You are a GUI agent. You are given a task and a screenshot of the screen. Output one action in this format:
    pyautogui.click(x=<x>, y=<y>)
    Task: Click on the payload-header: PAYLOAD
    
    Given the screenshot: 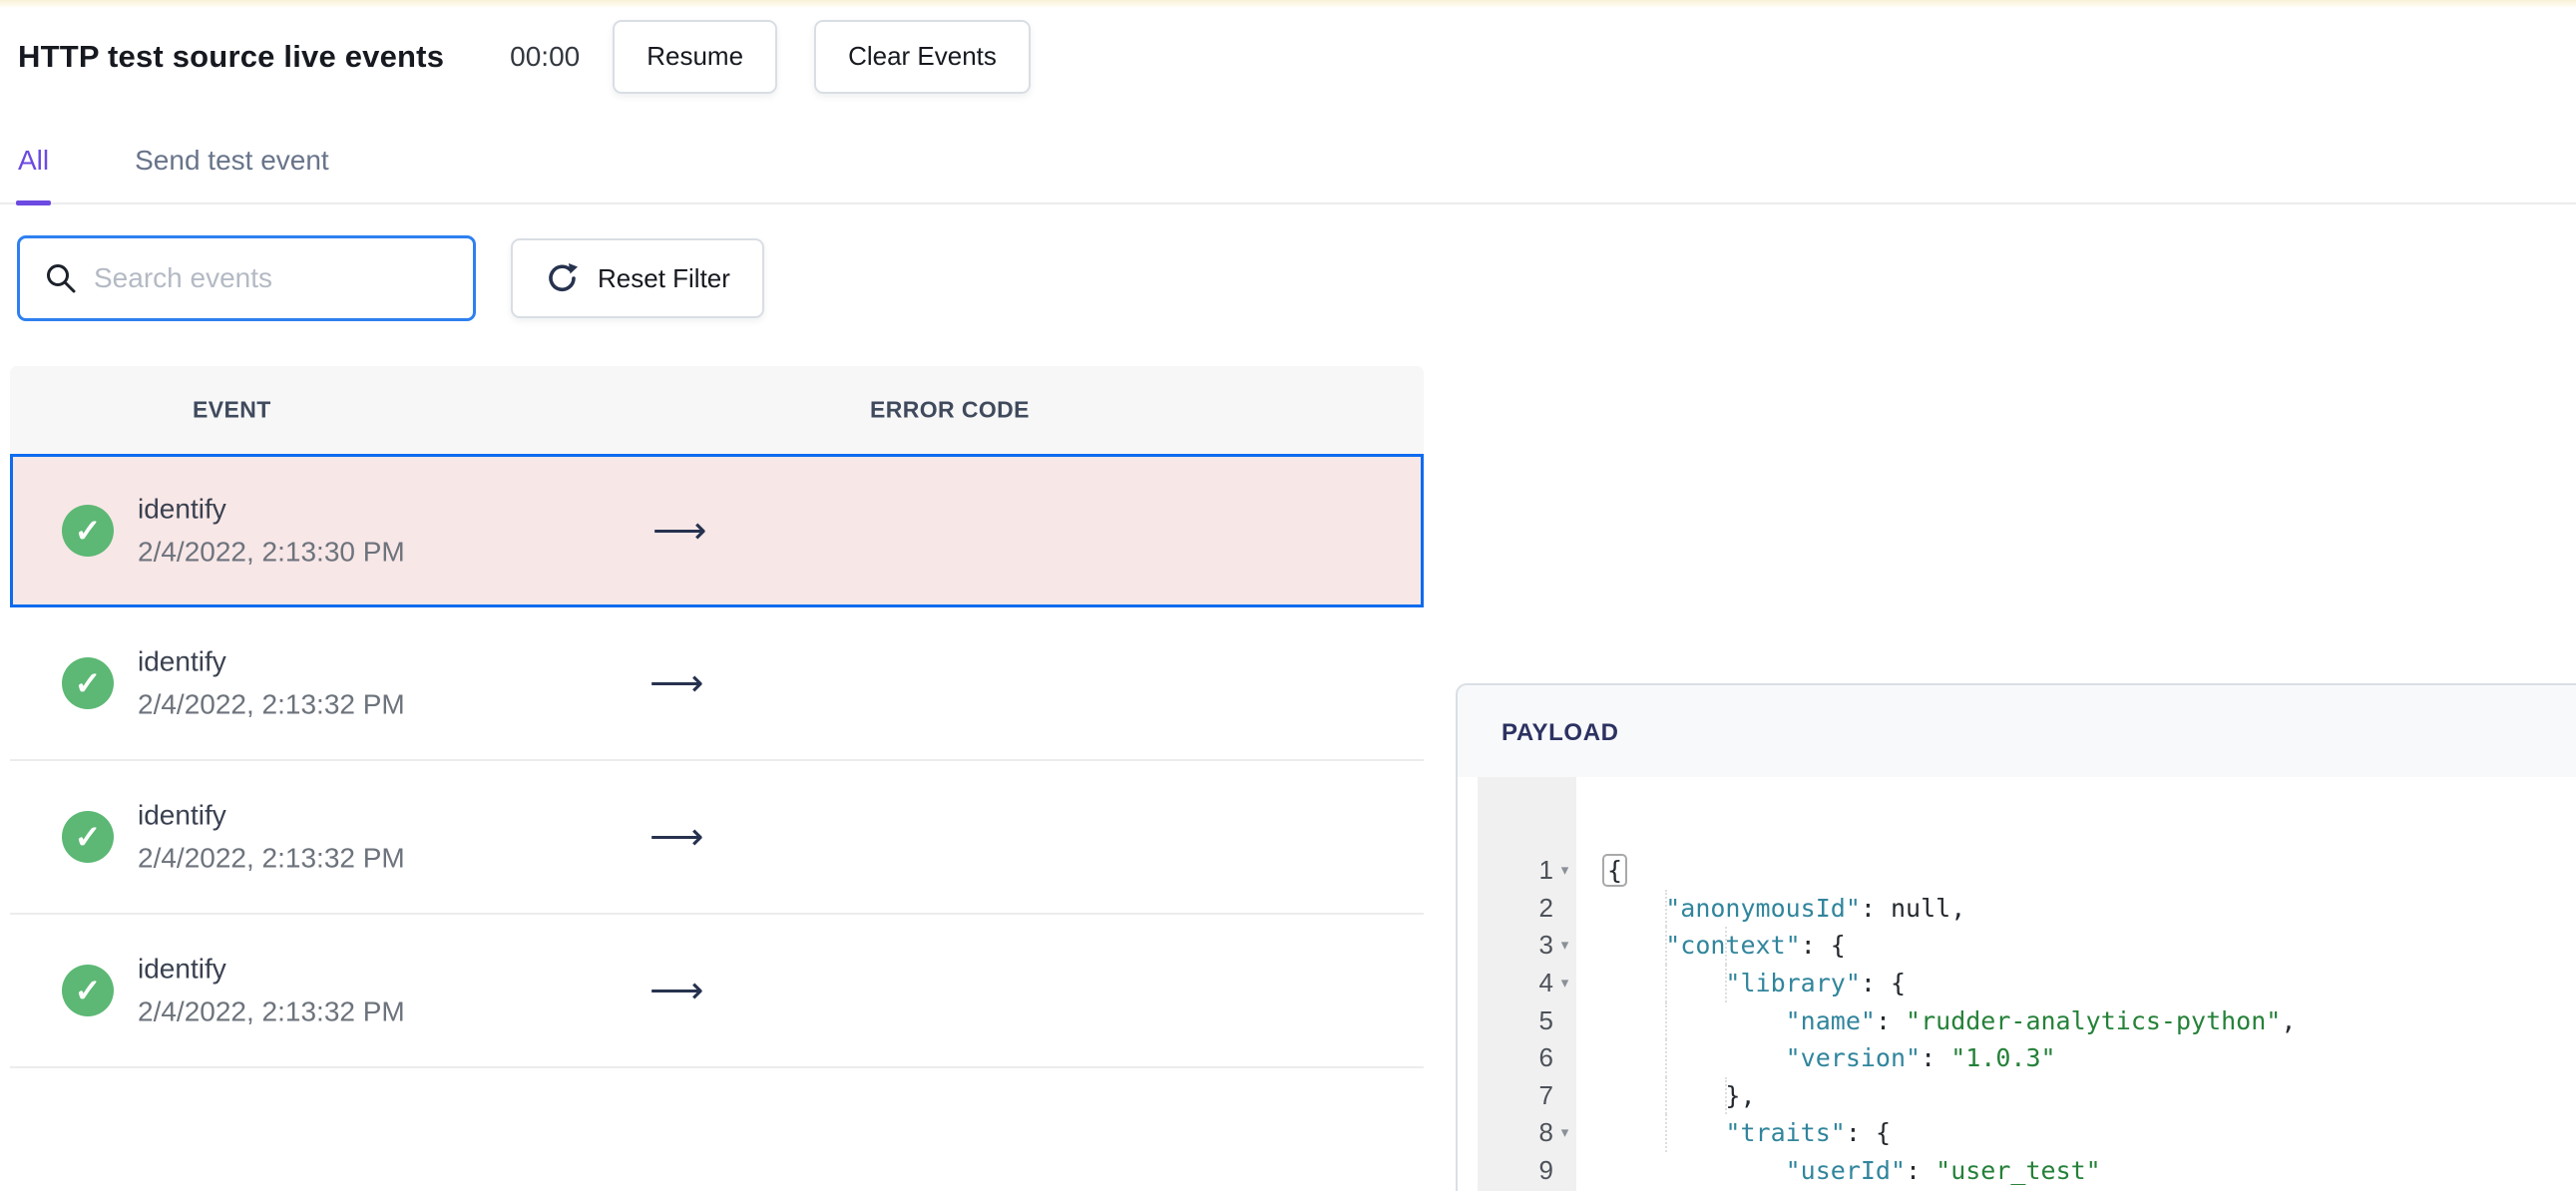 What is the action you would take?
    pyautogui.click(x=1560, y=733)
    